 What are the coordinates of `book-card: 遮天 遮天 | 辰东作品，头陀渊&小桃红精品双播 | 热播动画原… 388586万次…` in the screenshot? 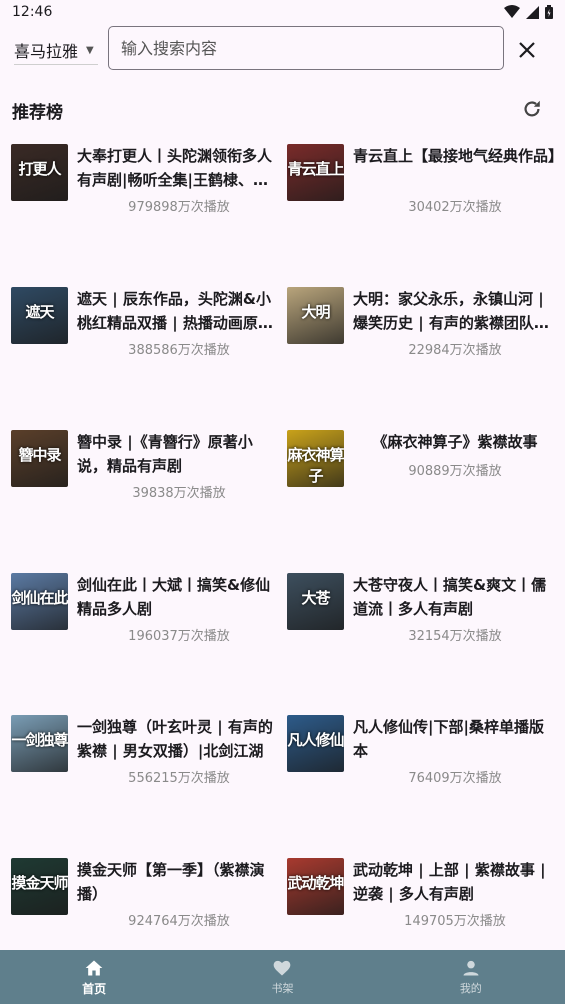 It's located at (146, 357).